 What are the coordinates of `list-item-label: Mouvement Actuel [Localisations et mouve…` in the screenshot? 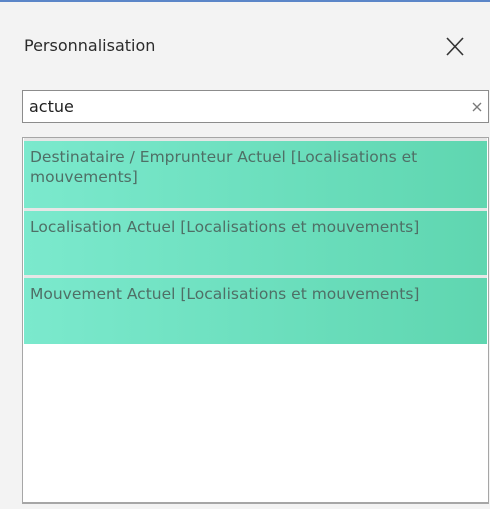 It's located at (225, 294).